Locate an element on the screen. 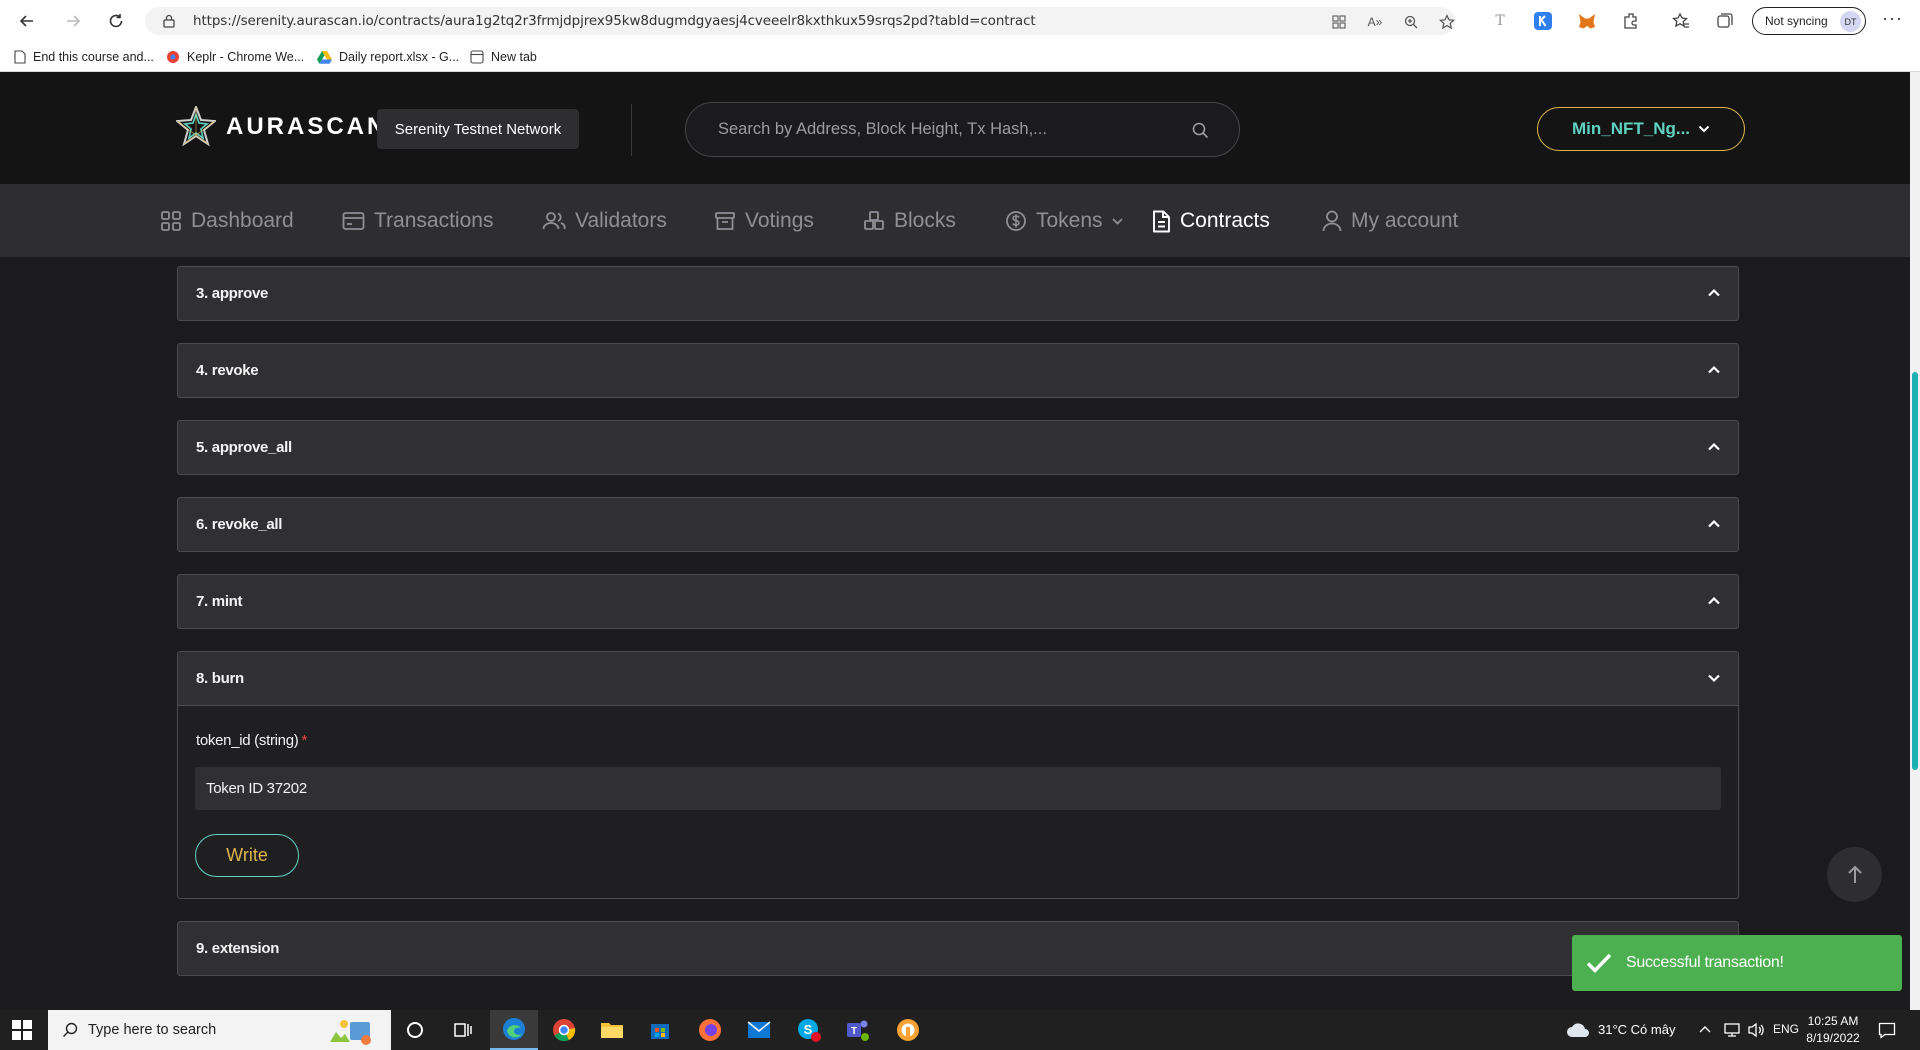  nav-dashboard: Dashboard is located at coordinates (227, 221).